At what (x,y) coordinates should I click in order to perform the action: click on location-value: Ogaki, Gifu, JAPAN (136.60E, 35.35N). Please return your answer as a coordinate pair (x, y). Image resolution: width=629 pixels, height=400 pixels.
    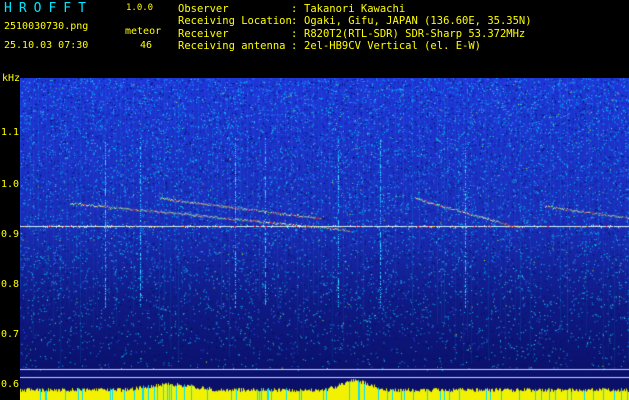
    Looking at the image, I should click on (418, 21).